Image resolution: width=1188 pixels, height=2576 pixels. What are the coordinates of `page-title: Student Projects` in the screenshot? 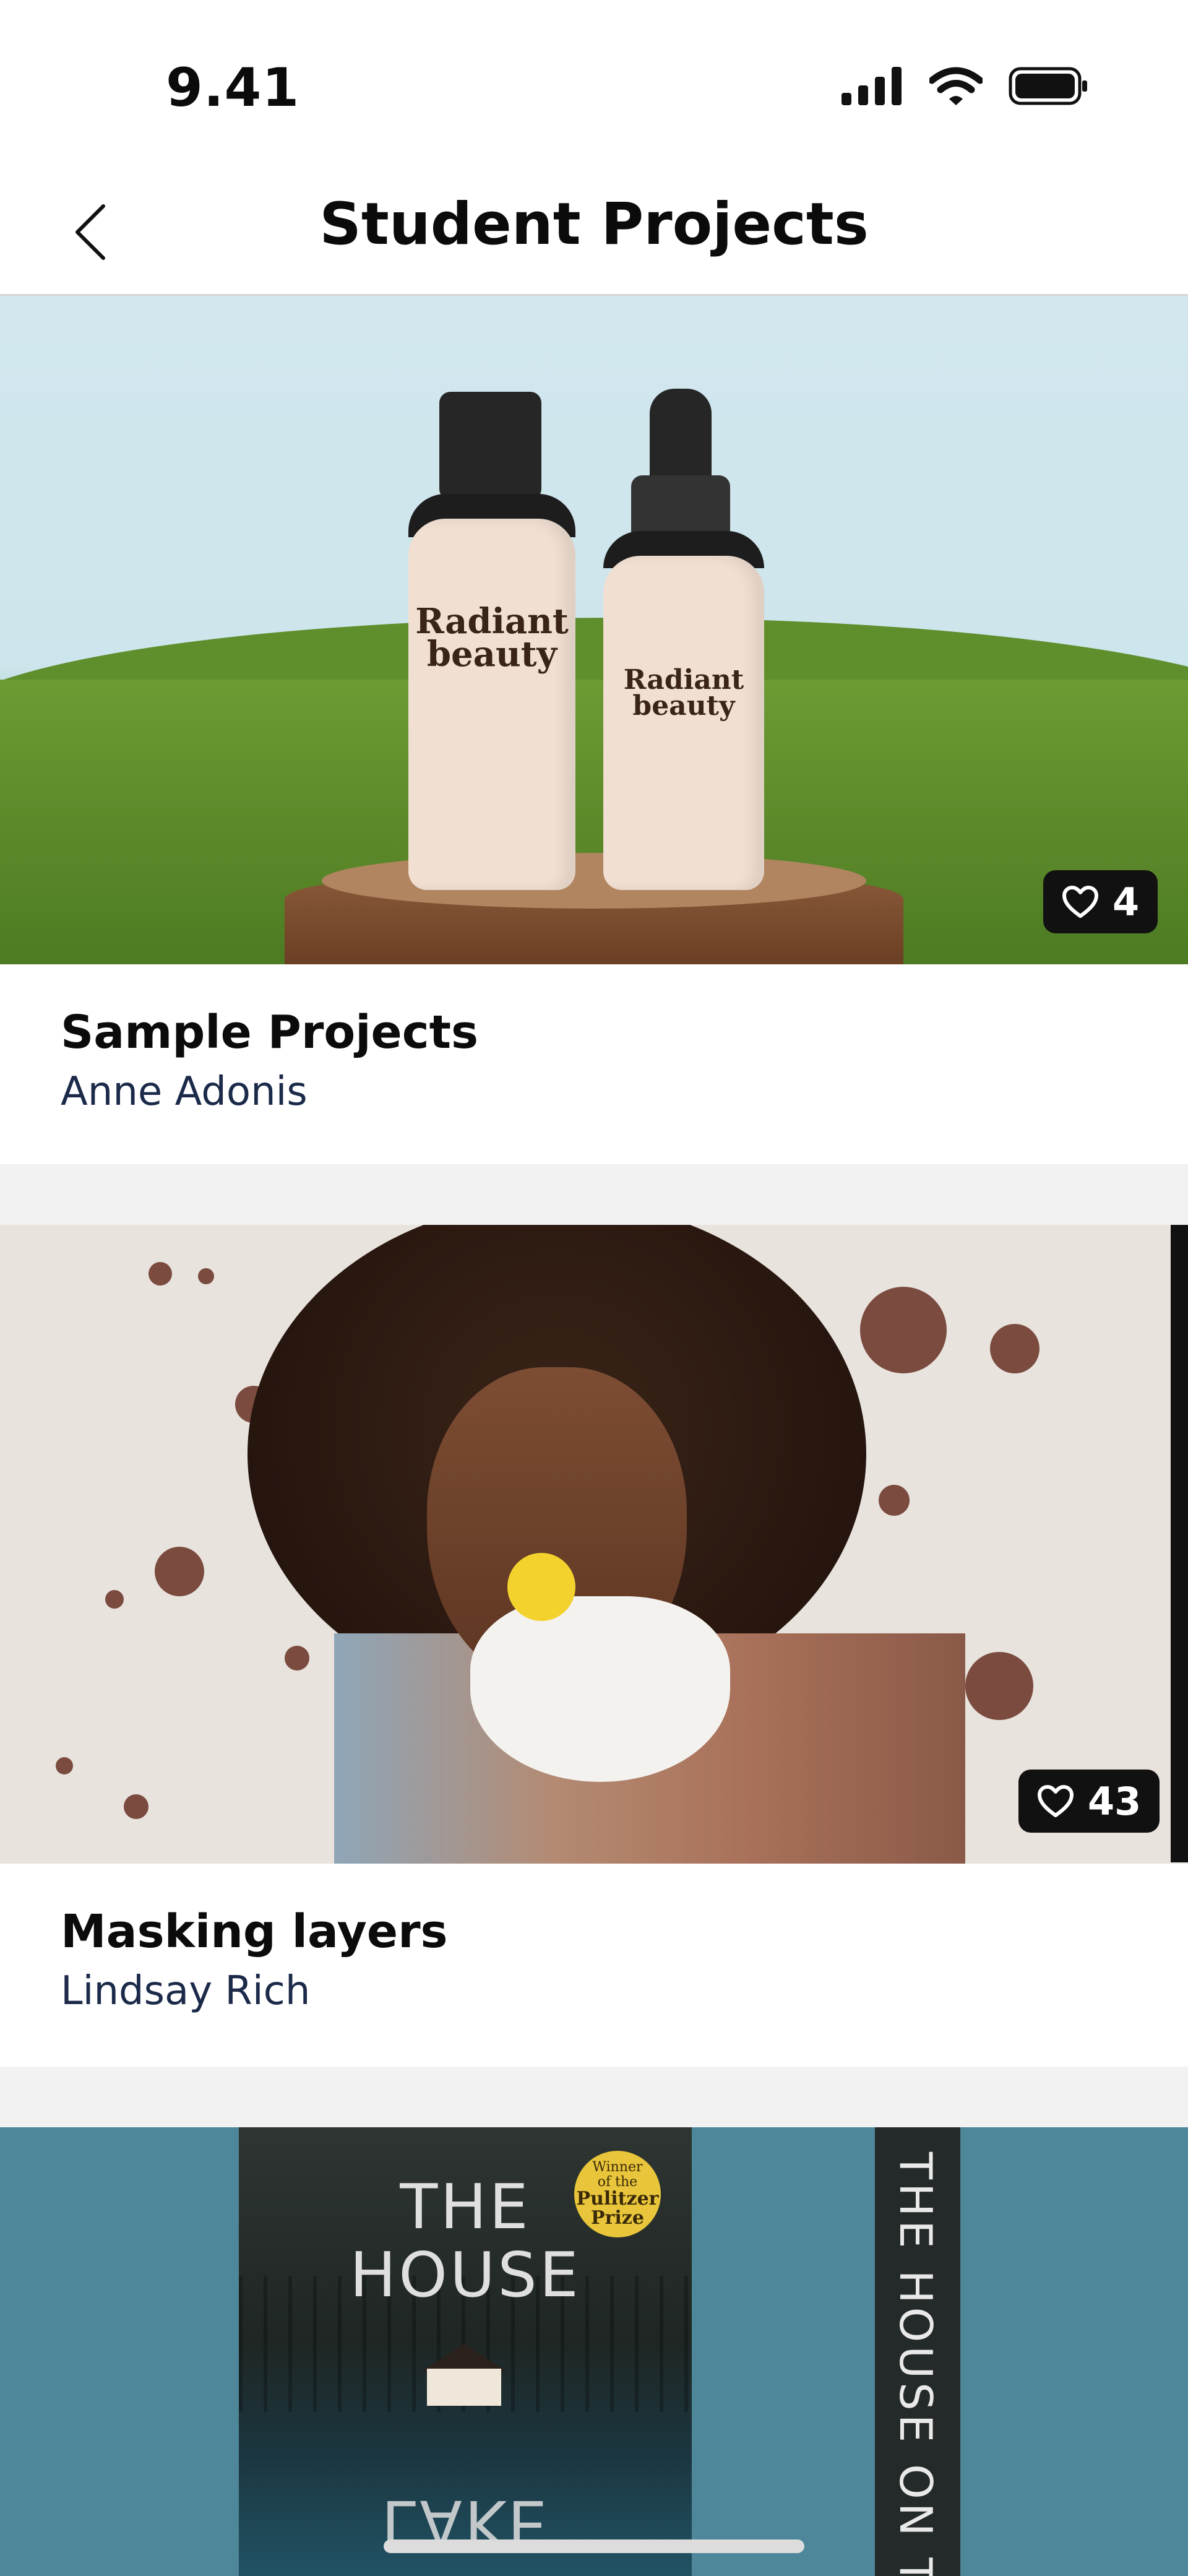 It's located at (594, 224).